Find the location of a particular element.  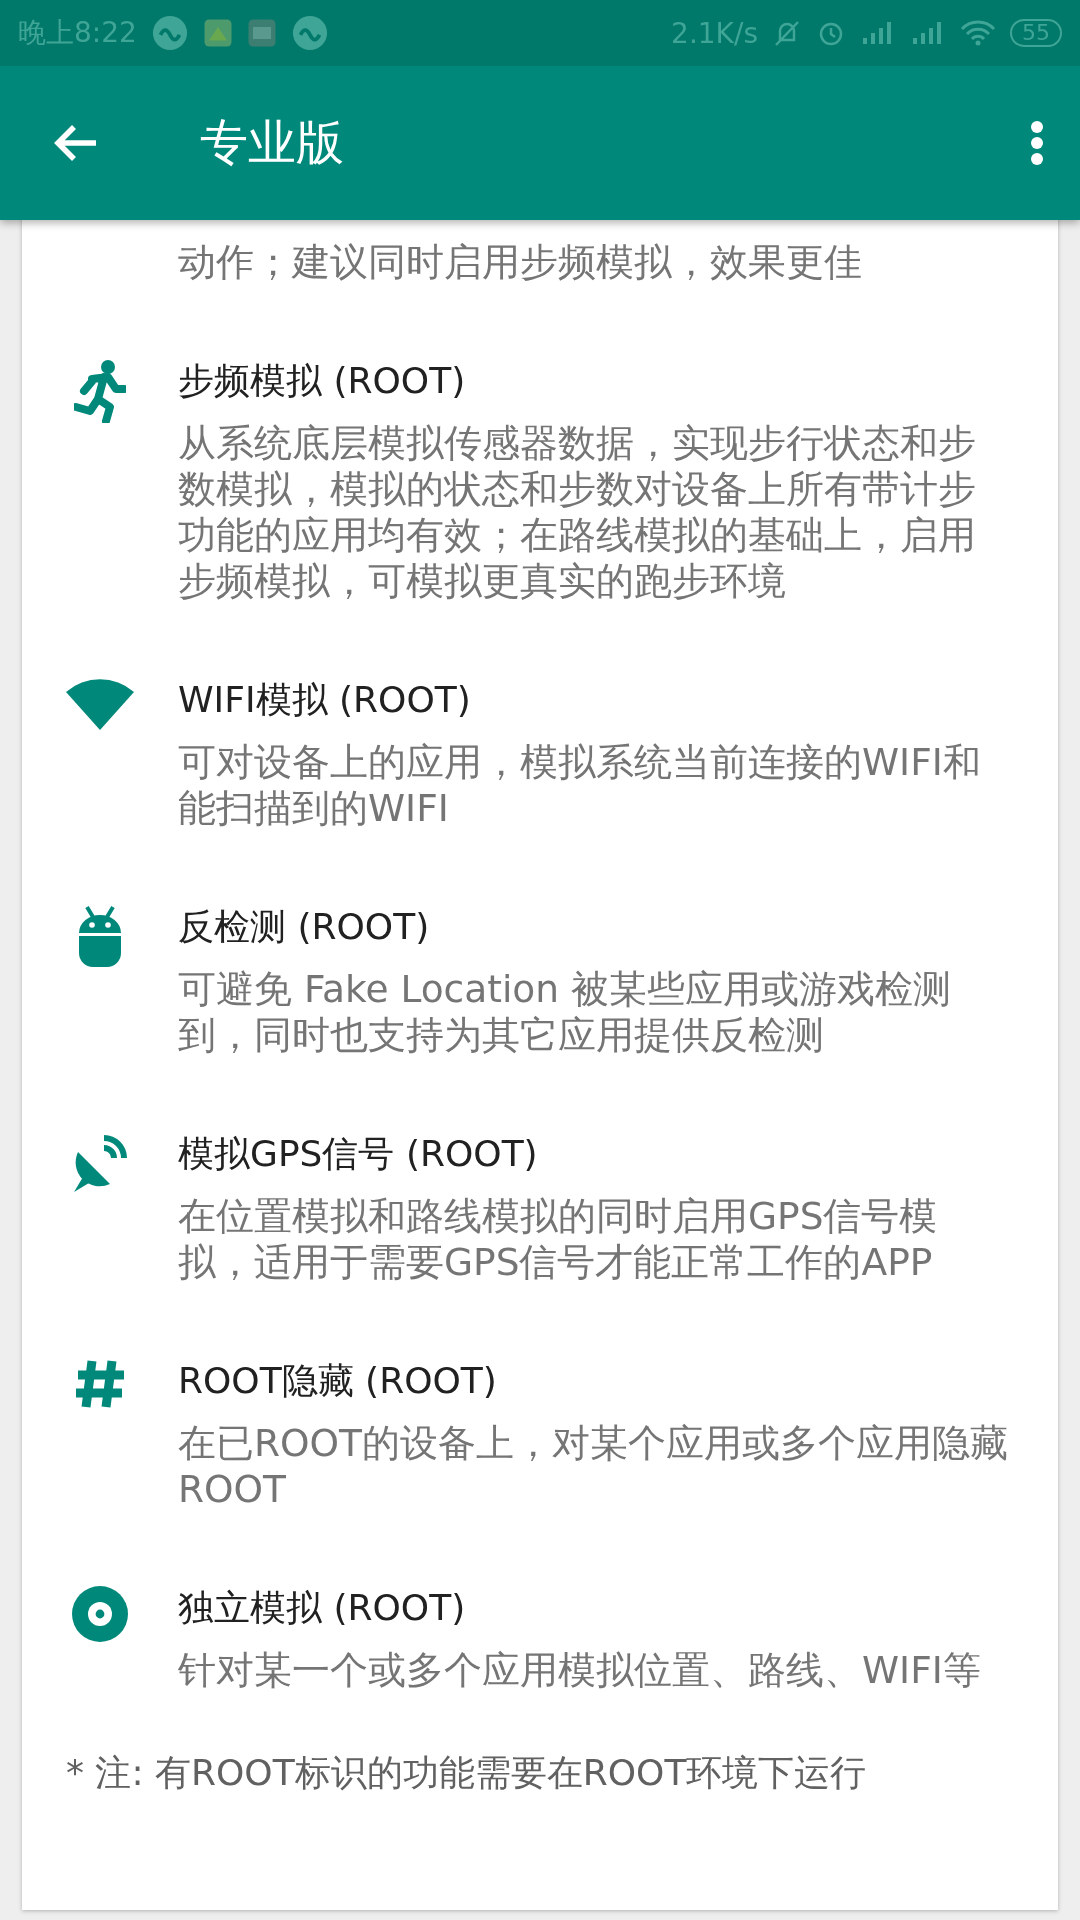

feature-title: ROOT隐藏 (ROOT) is located at coordinates (338, 1381).